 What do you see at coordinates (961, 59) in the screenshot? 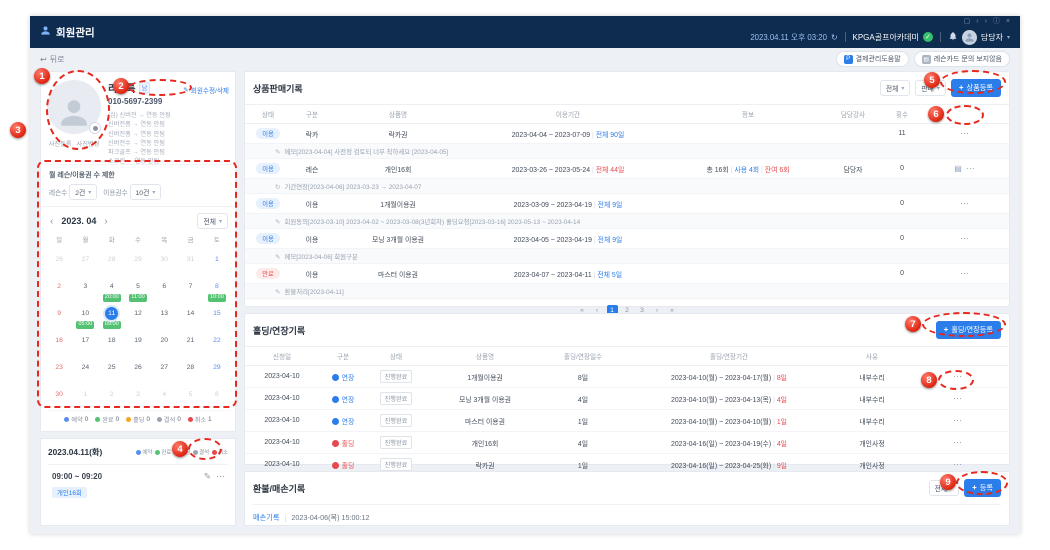
I see `lesson-card-notice-button: ▤ 레슨카드 문의 보지않음` at bounding box center [961, 59].